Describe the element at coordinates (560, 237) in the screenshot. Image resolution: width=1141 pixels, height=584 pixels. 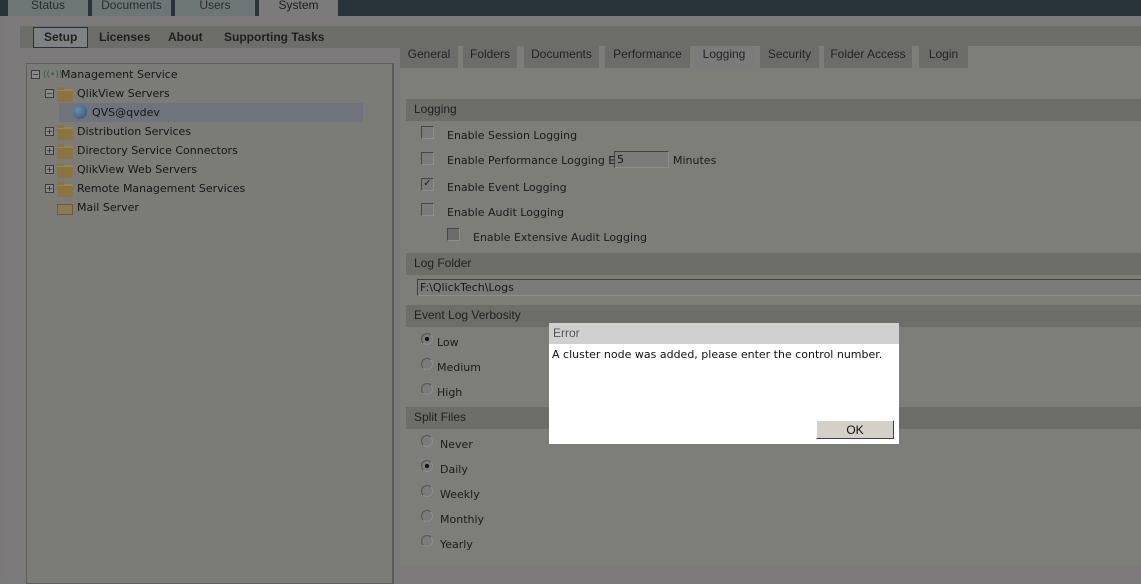
I see `extensive-audit-logging-label: Enable Extensive Audit Logging` at that location.